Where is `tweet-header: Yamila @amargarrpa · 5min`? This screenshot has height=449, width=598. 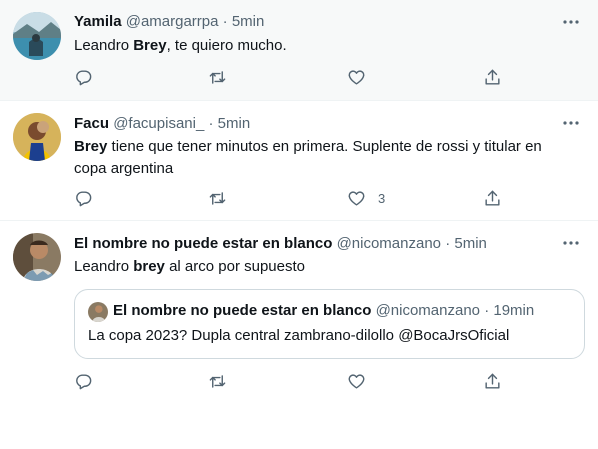
tweet-header: Yamila @amargarrpa · 5min is located at coordinates (326, 22).